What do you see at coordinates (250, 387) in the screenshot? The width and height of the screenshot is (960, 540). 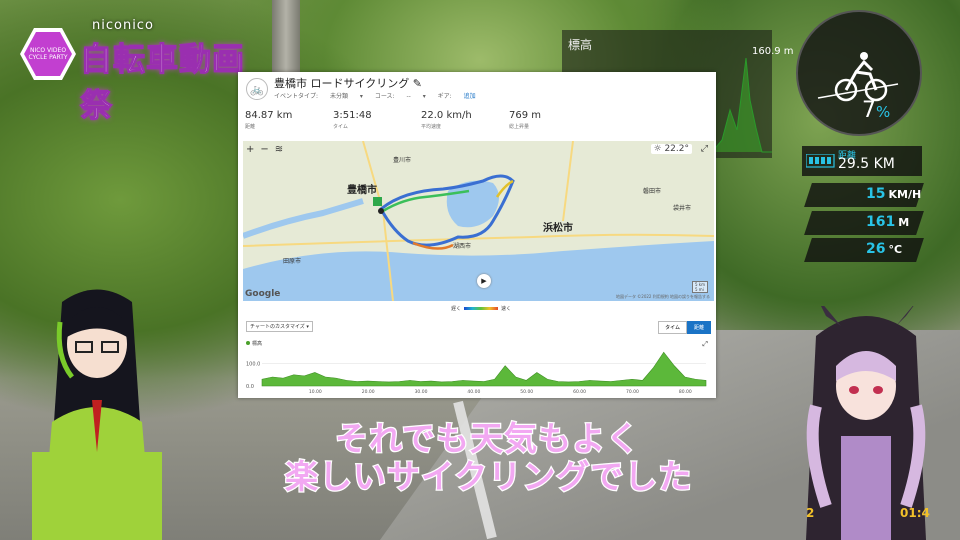 I see `y-tick-label: 0.0` at bounding box center [250, 387].